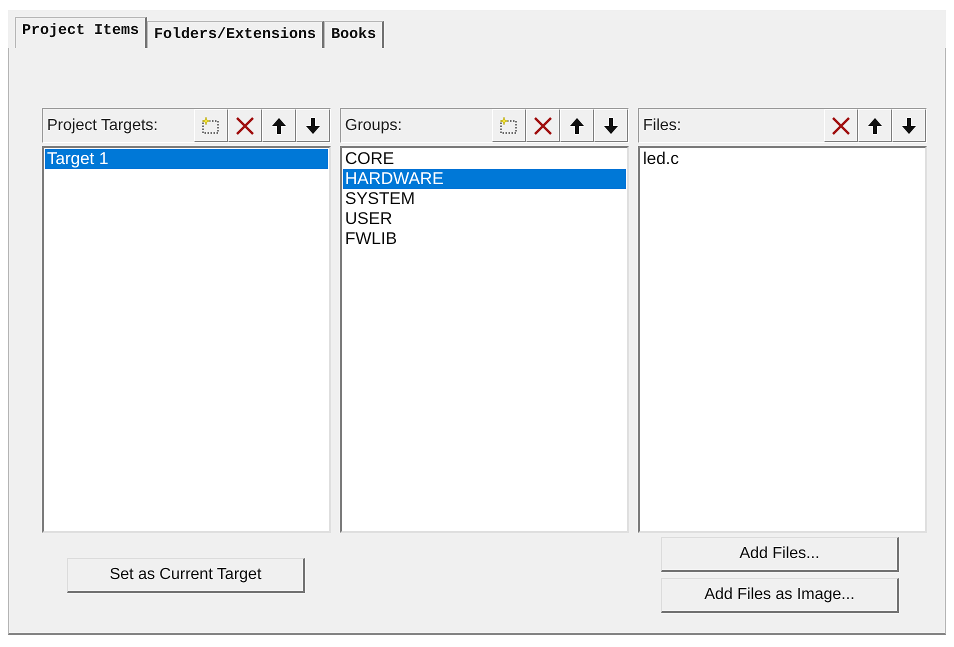  What do you see at coordinates (484, 179) in the screenshot?
I see `list-item: HARDWARE` at bounding box center [484, 179].